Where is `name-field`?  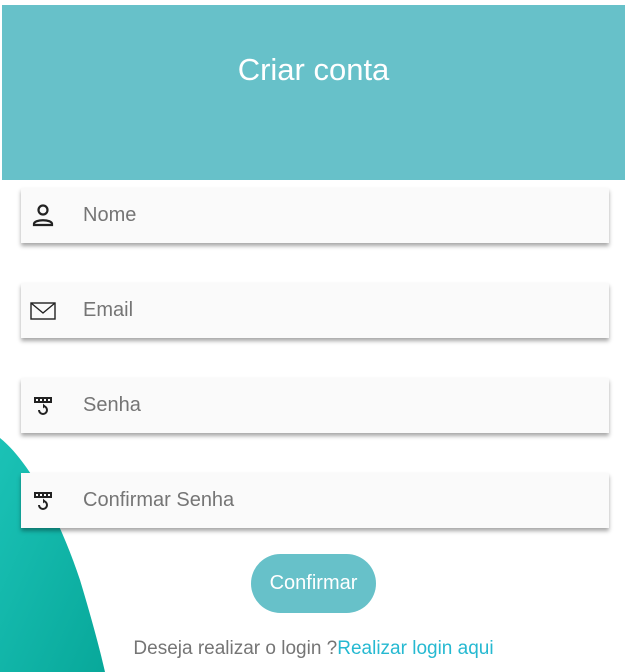 name-field is located at coordinates (315, 215).